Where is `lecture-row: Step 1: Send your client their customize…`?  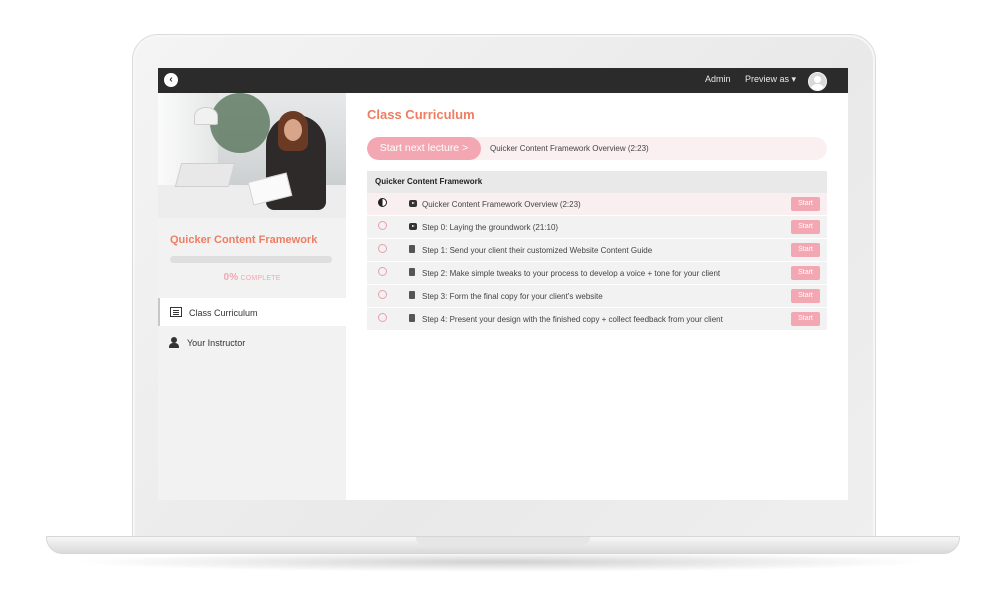
lecture-row: Step 1: Send your client their customize… is located at coordinates (597, 250).